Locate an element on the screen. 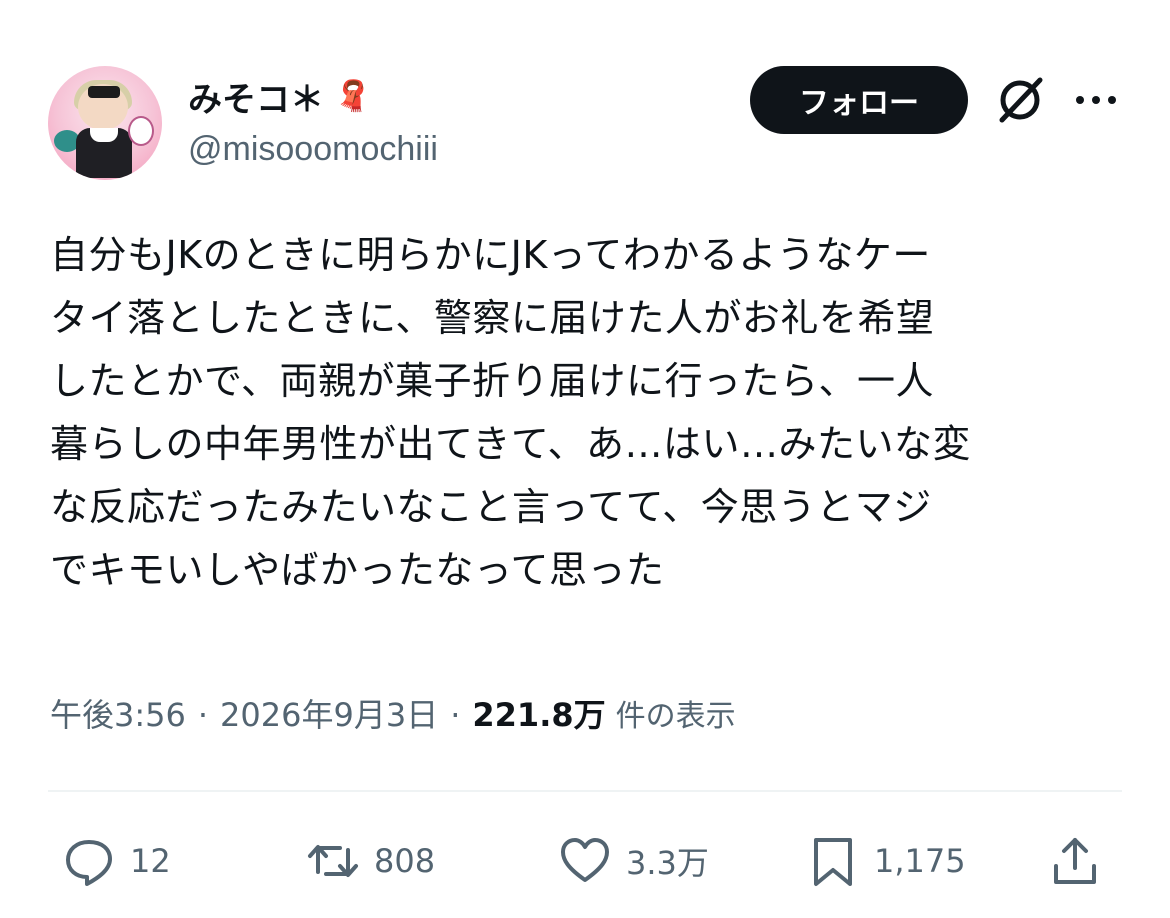 The image size is (1170, 918). like-button: 3.3万 is located at coordinates (633, 861).